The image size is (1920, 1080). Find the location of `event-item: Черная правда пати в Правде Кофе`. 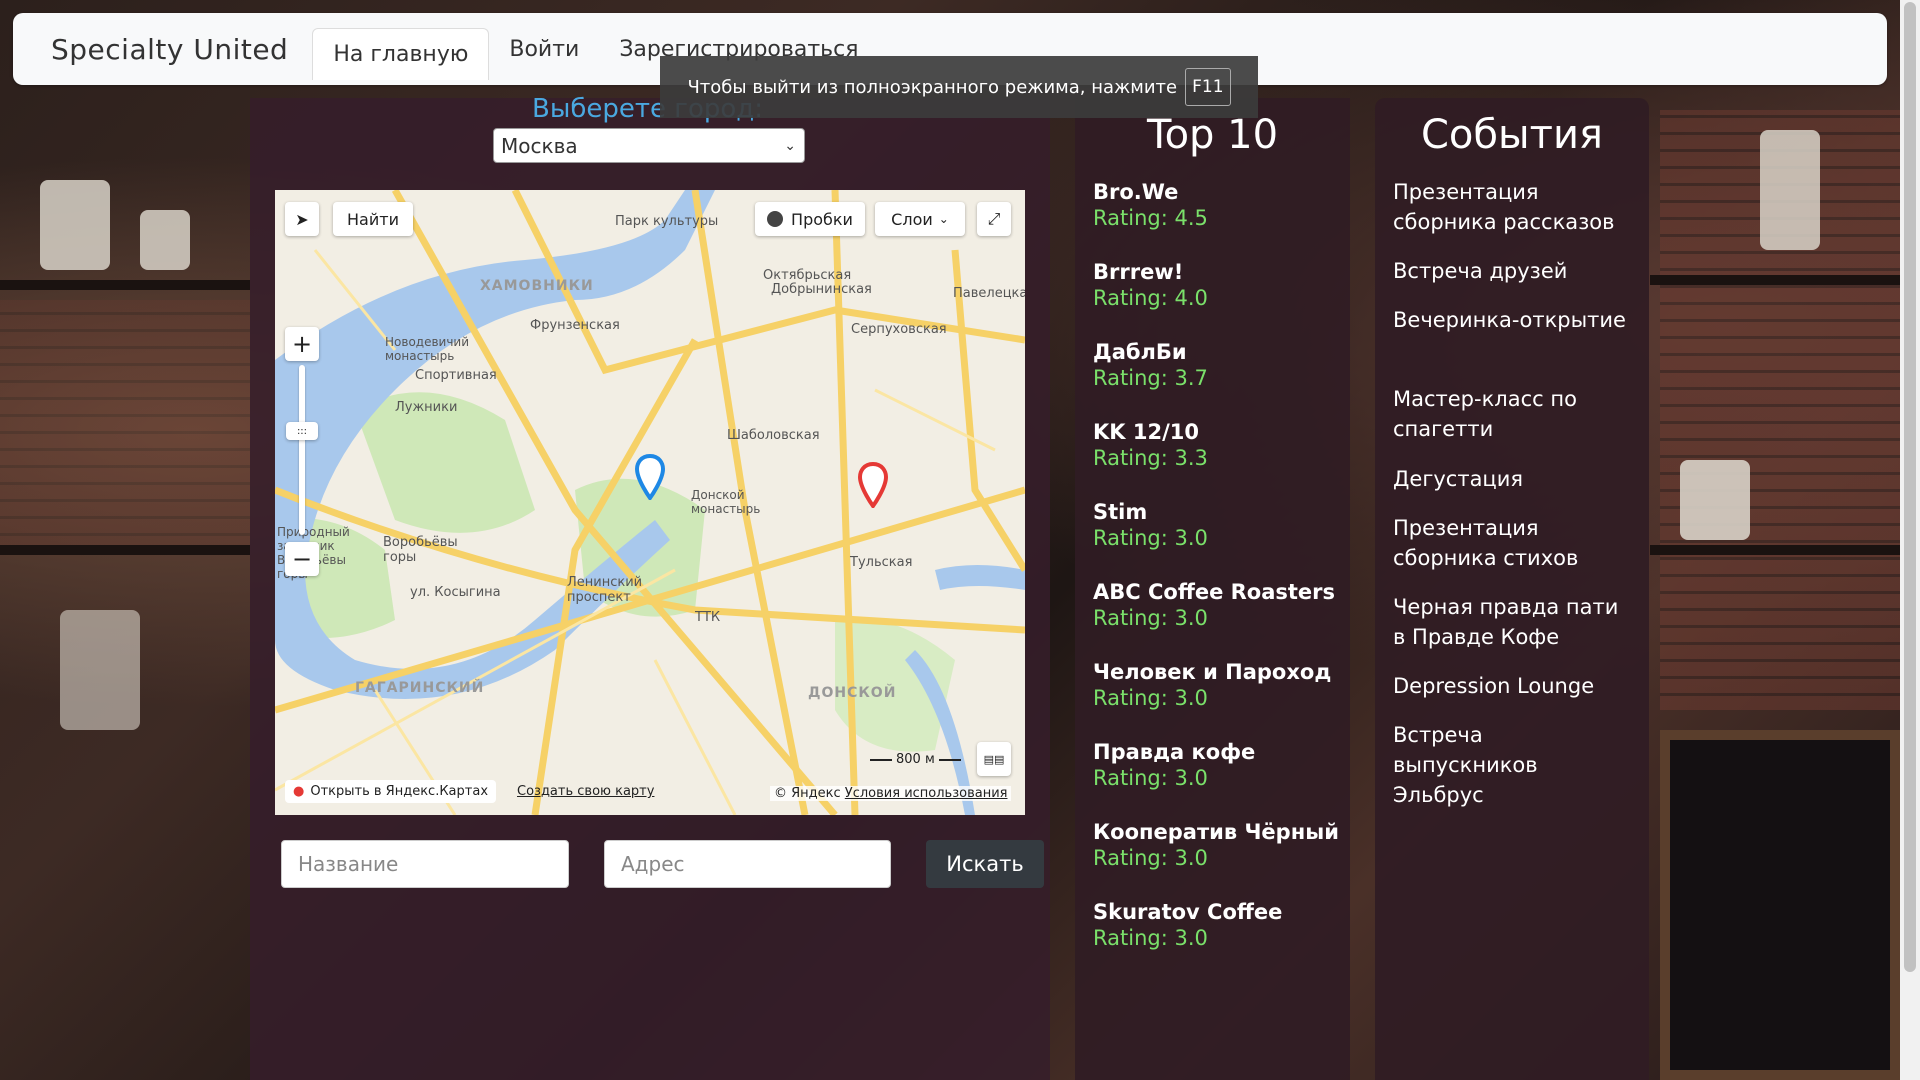

event-item: Черная правда пати в Правде Кофе is located at coordinates (1513, 622).